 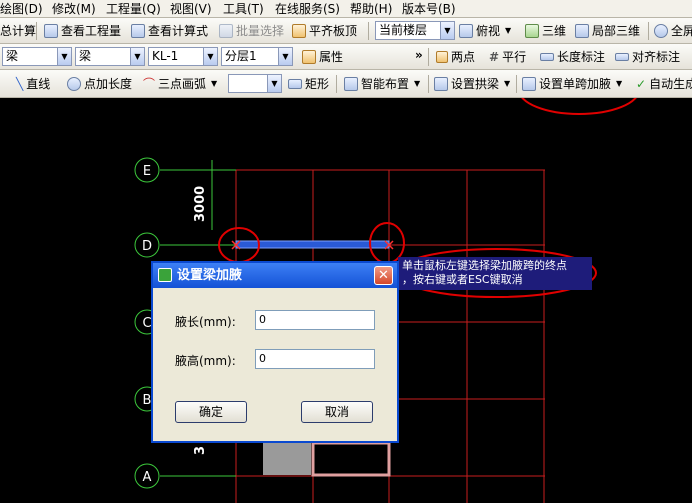 I want to click on type-value: 梁, so click(x=85, y=56).